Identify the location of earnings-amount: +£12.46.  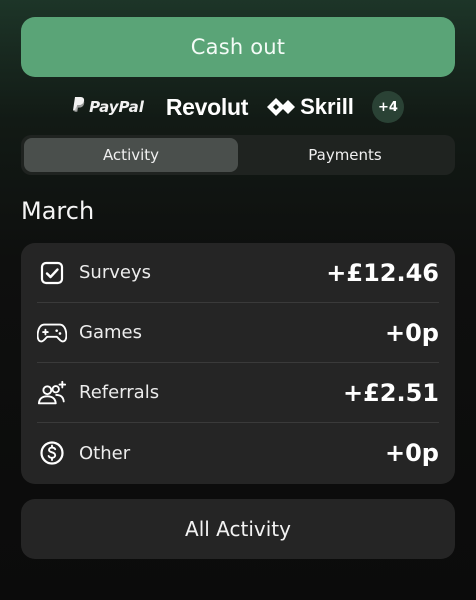
(382, 272).